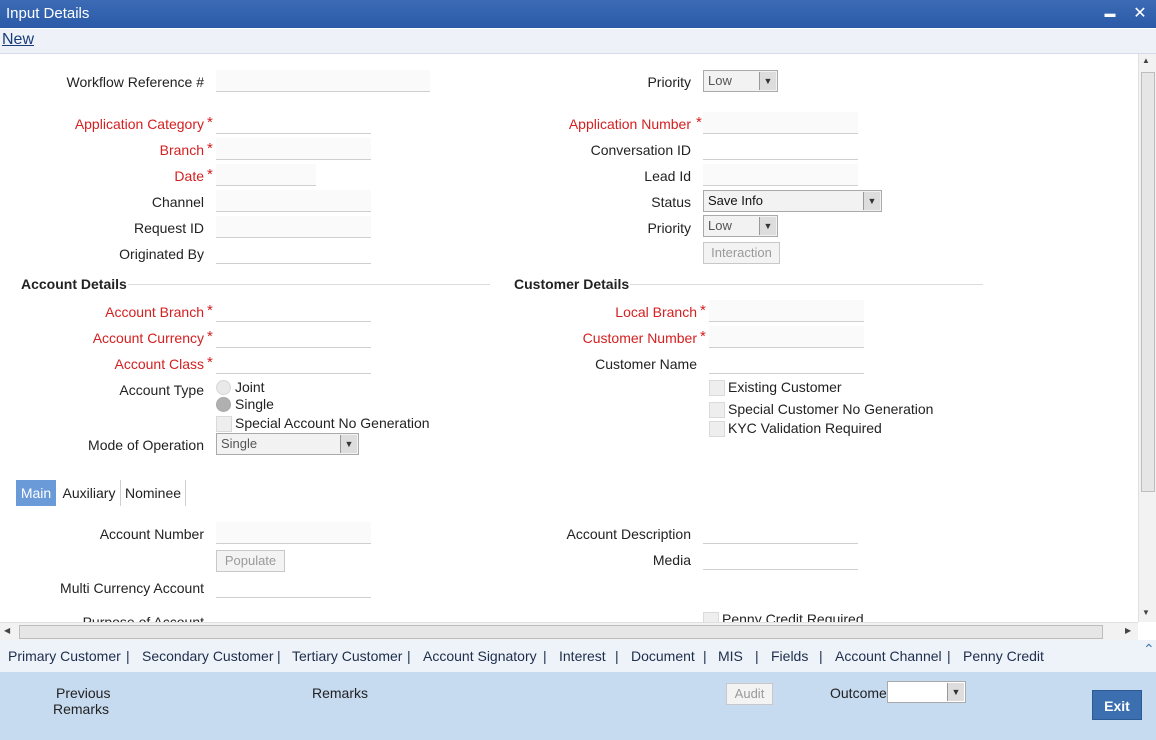 The image size is (1156, 740). I want to click on status-select: Save Info ▼, so click(792, 201).